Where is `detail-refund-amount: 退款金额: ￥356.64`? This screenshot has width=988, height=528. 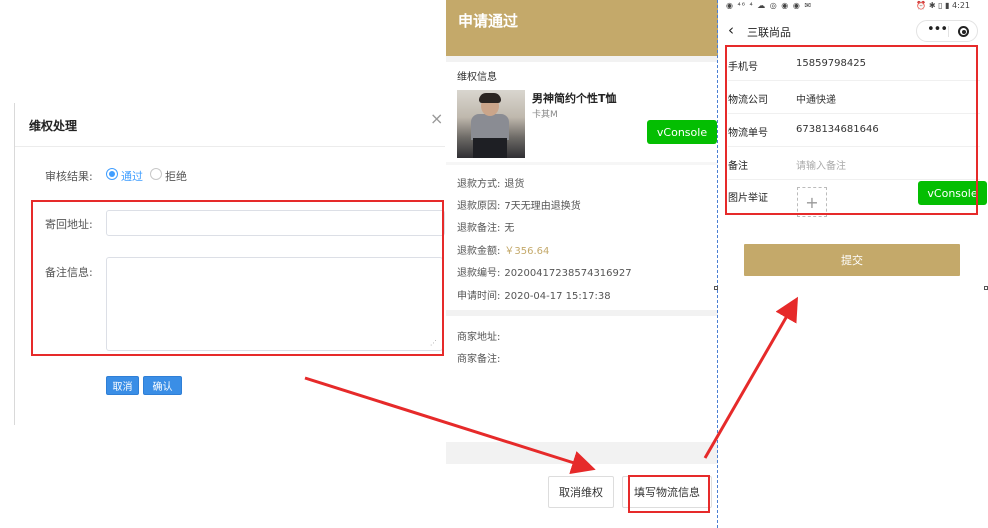 detail-refund-amount: 退款金额: ￥356.64 is located at coordinates (503, 251).